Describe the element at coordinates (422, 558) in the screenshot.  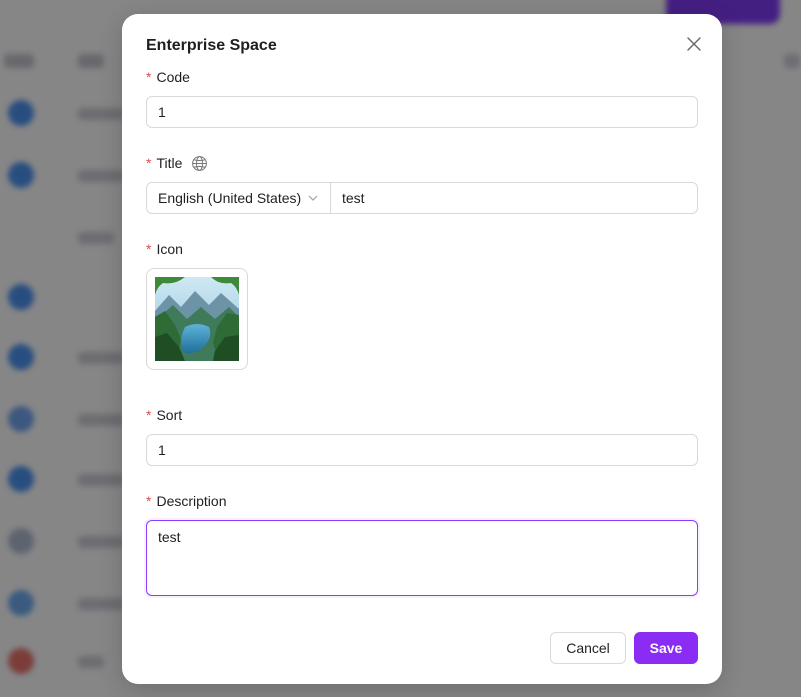
I see `description-textarea: test` at that location.